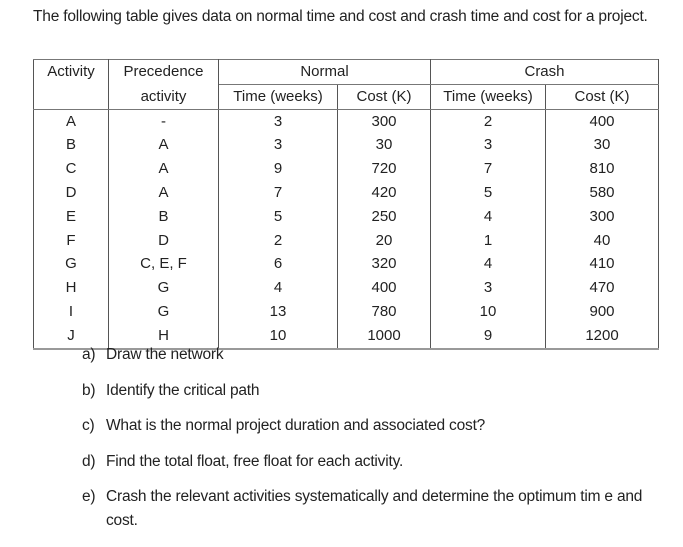 This screenshot has width=683, height=547. What do you see at coordinates (71, 97) in the screenshot?
I see `header-activity-blank` at bounding box center [71, 97].